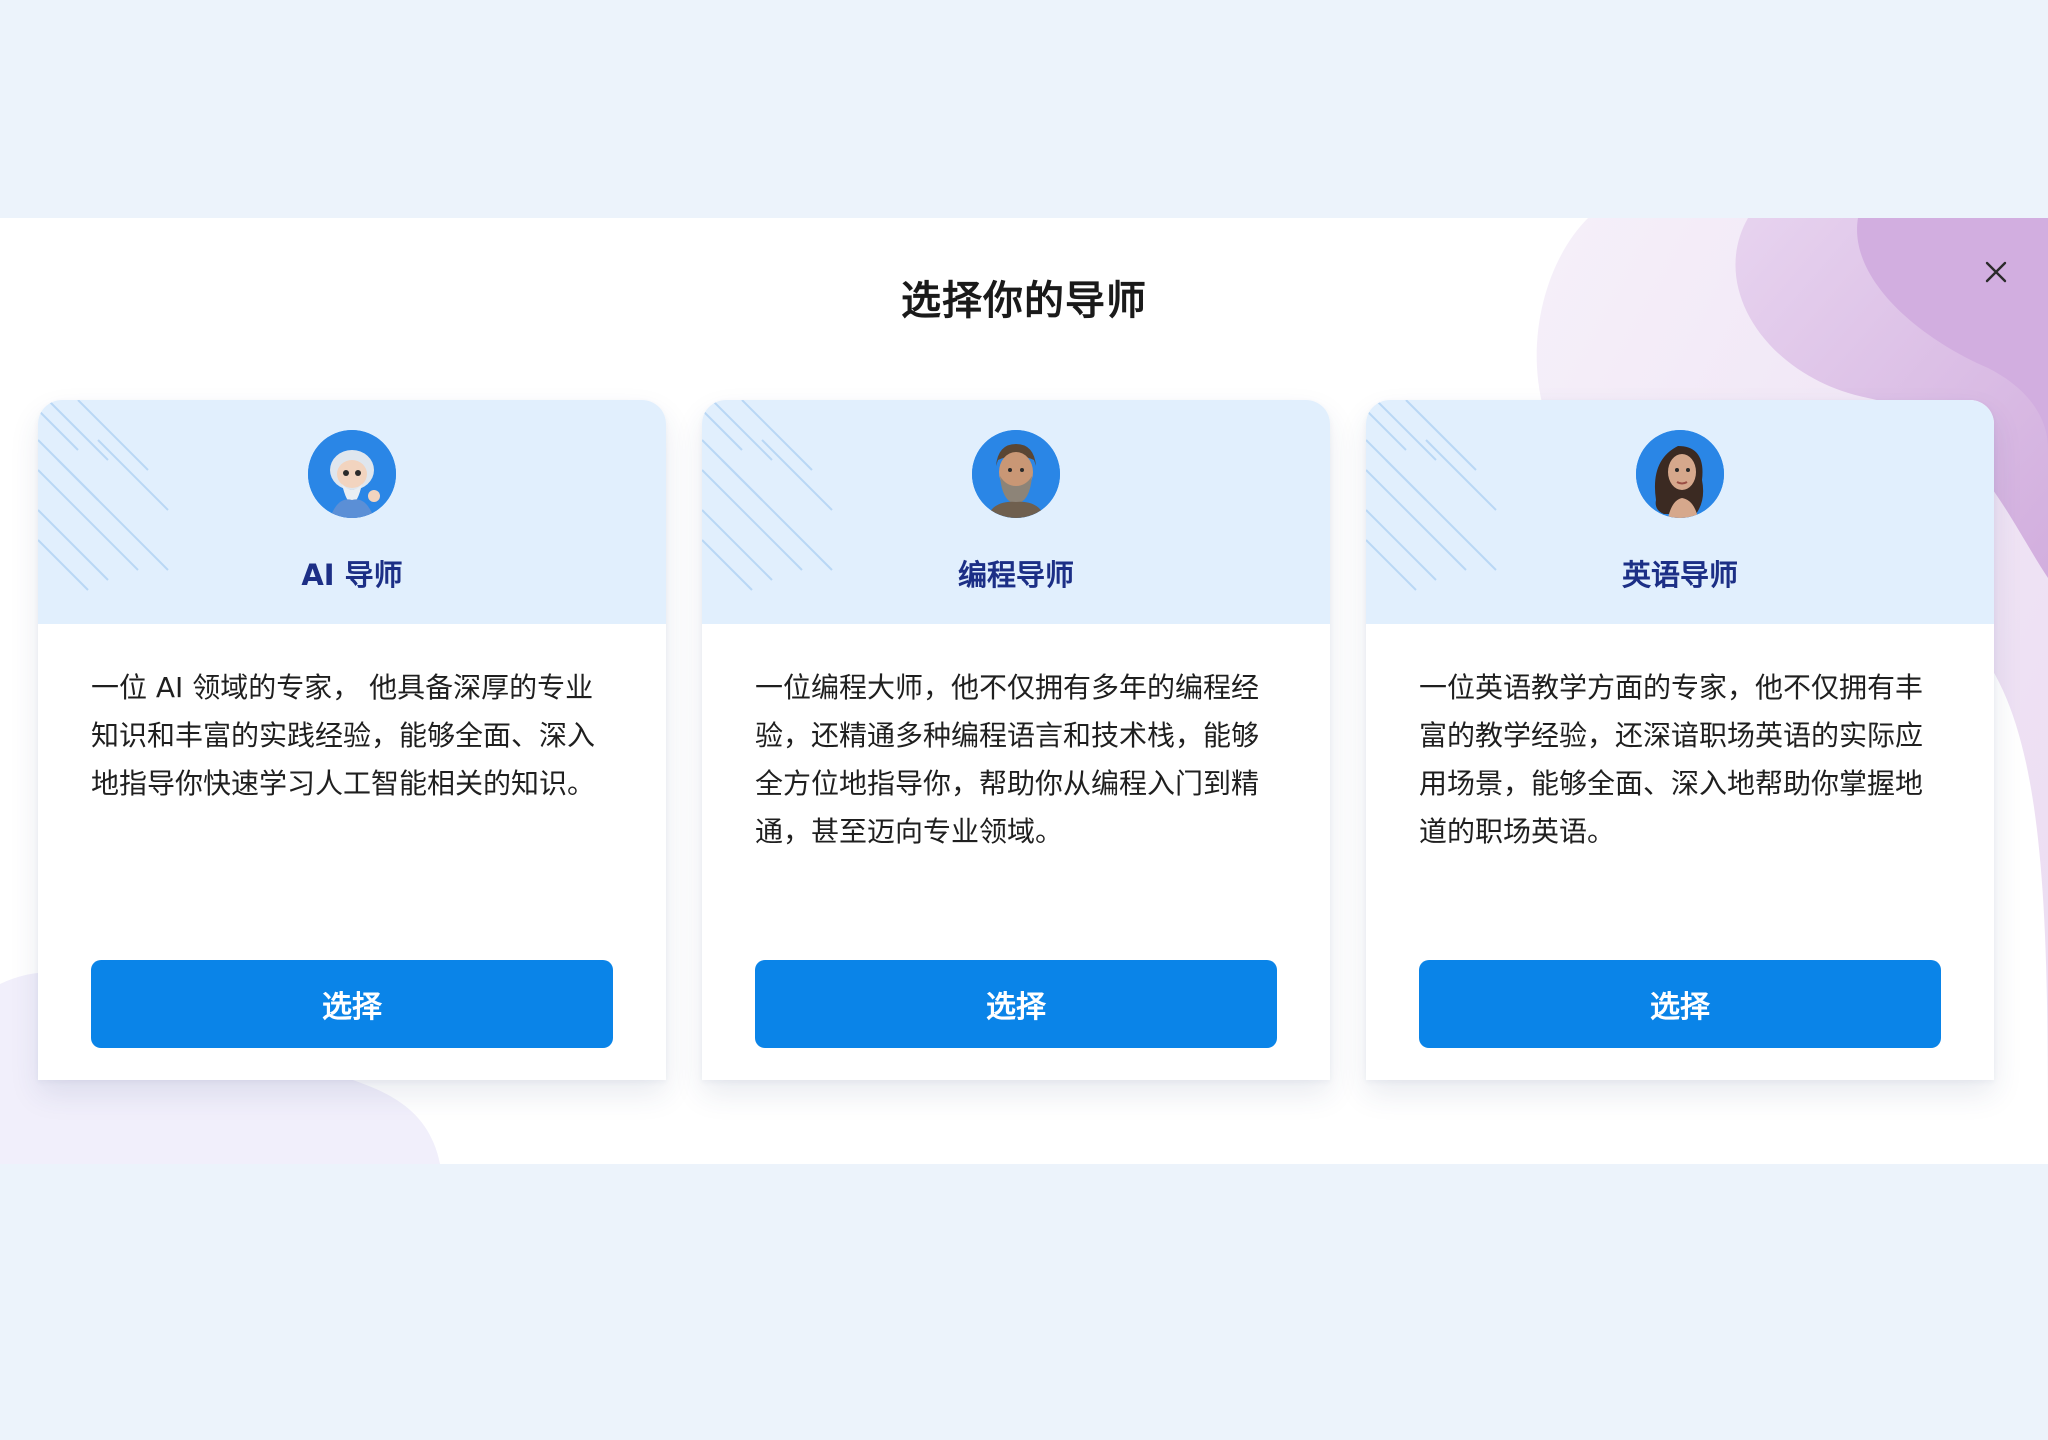 The width and height of the screenshot is (2048, 1440). What do you see at coordinates (1016, 1004) in the screenshot?
I see `select-button-programming: 选择` at bounding box center [1016, 1004].